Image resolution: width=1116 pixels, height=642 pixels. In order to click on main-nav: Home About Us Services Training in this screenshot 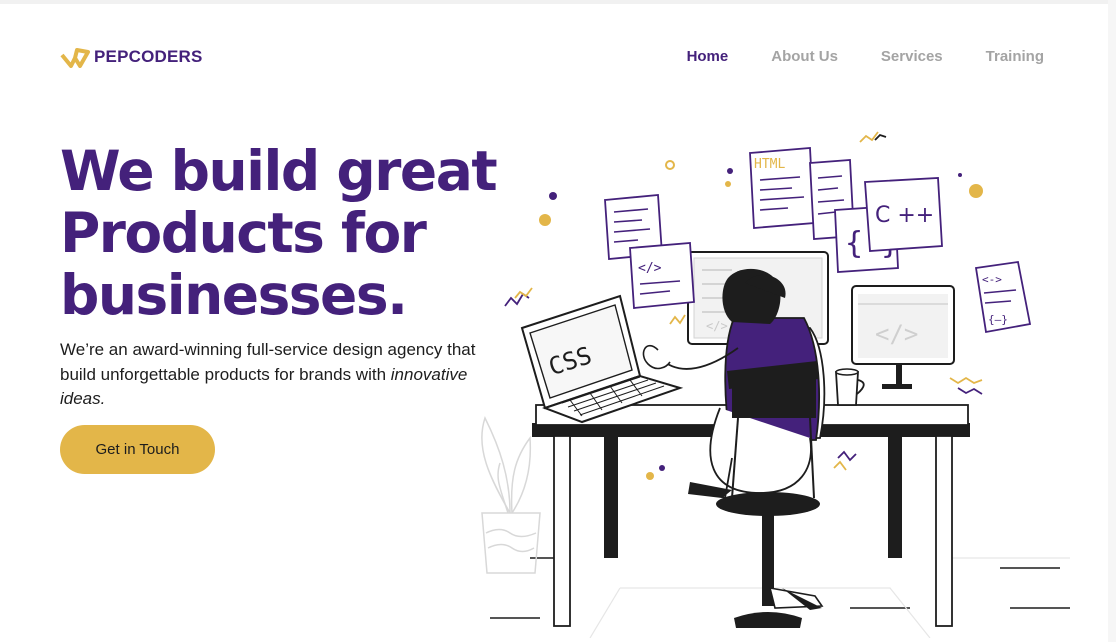, I will do `click(865, 56)`.